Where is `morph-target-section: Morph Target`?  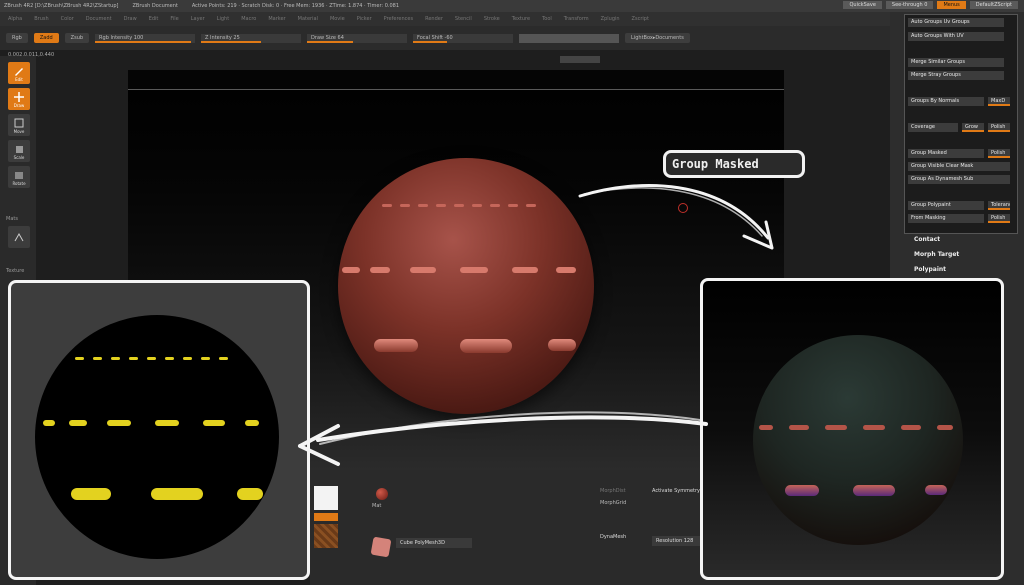
morph-target-section: Morph Target is located at coordinates (936, 254).